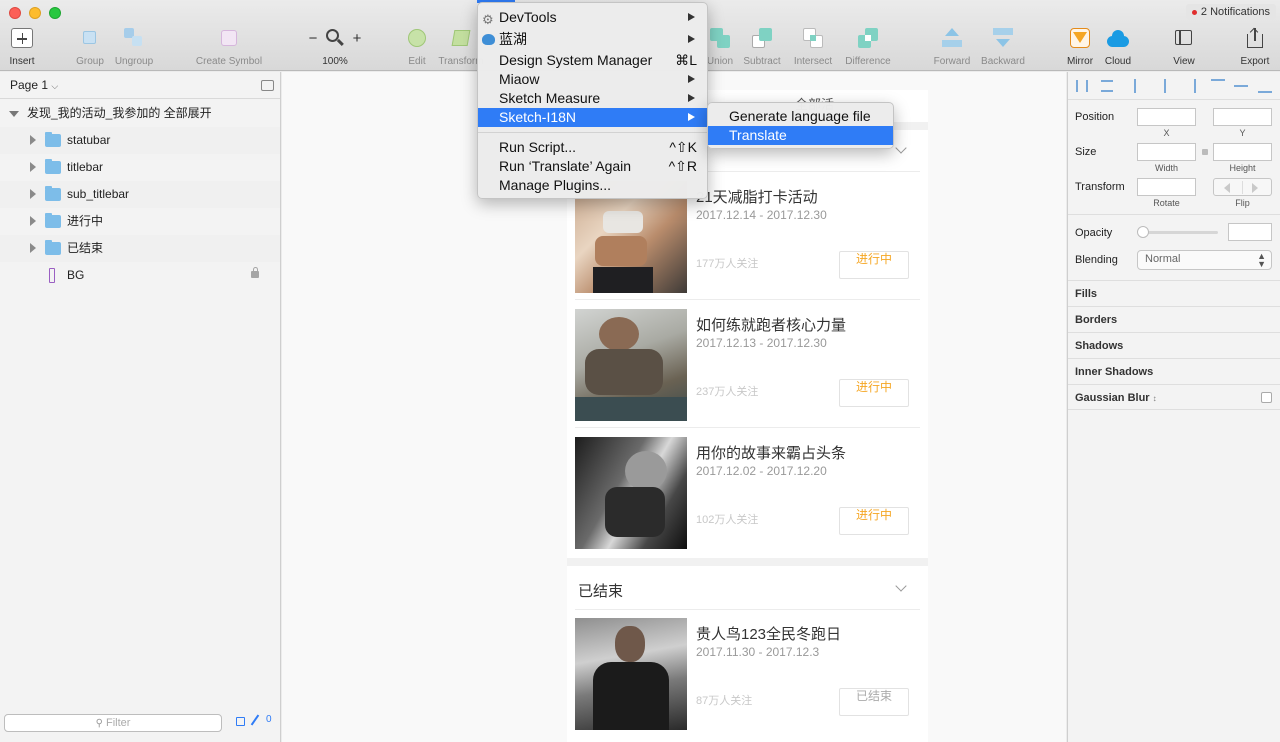  What do you see at coordinates (592, 147) in the screenshot?
I see `menu-item-run-script: Run Script... ^⇧K` at bounding box center [592, 147].